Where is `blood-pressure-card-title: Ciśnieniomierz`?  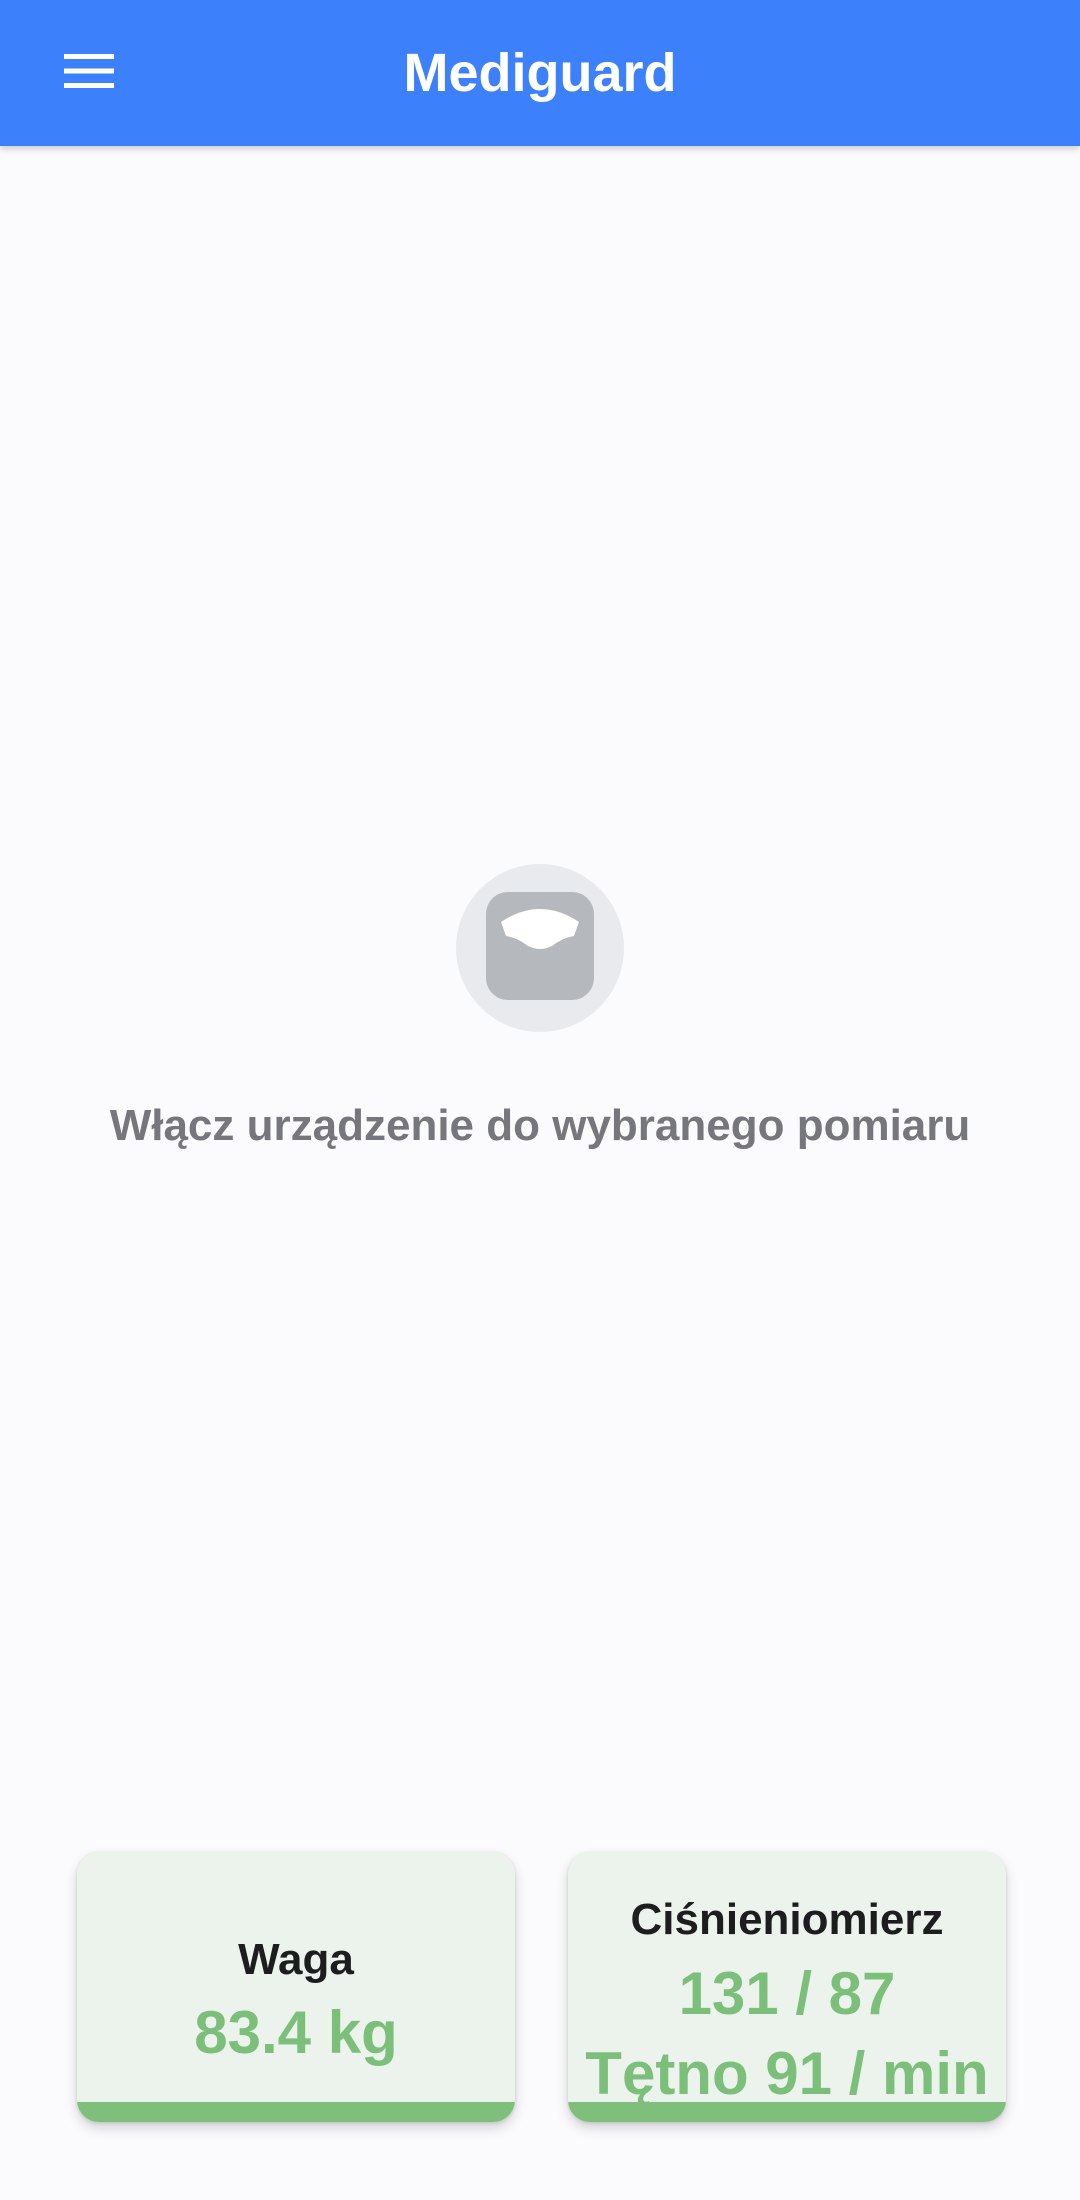 blood-pressure-card-title: Ciśnieniomierz is located at coordinates (787, 1919).